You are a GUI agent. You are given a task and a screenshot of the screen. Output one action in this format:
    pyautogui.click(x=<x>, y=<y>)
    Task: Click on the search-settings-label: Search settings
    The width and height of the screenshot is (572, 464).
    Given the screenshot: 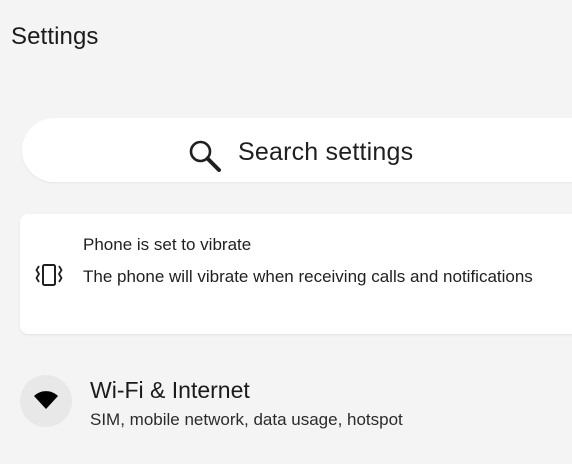 What is the action you would take?
    pyautogui.click(x=325, y=152)
    